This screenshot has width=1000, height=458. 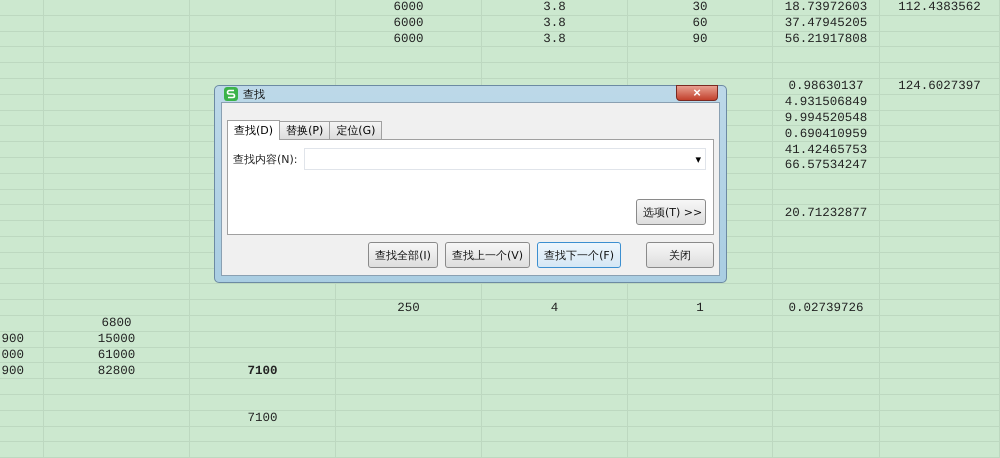 I want to click on table-cell: 82800, so click(x=117, y=371).